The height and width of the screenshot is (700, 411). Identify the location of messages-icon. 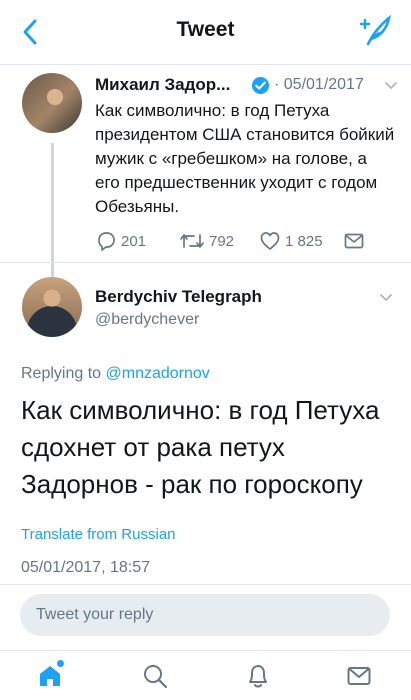
(359, 676).